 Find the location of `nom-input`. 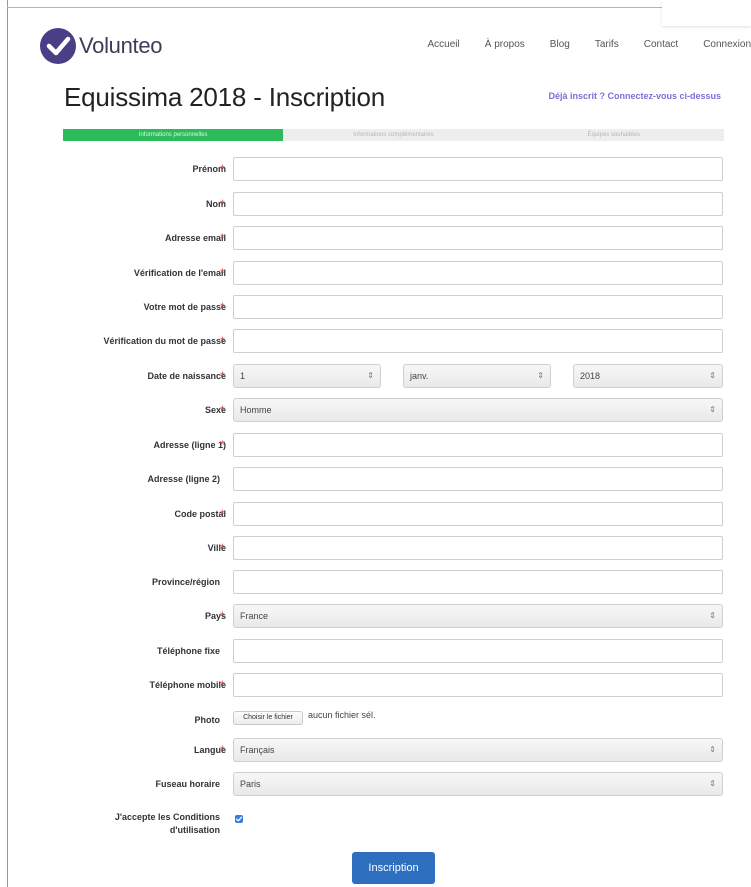

nom-input is located at coordinates (478, 204).